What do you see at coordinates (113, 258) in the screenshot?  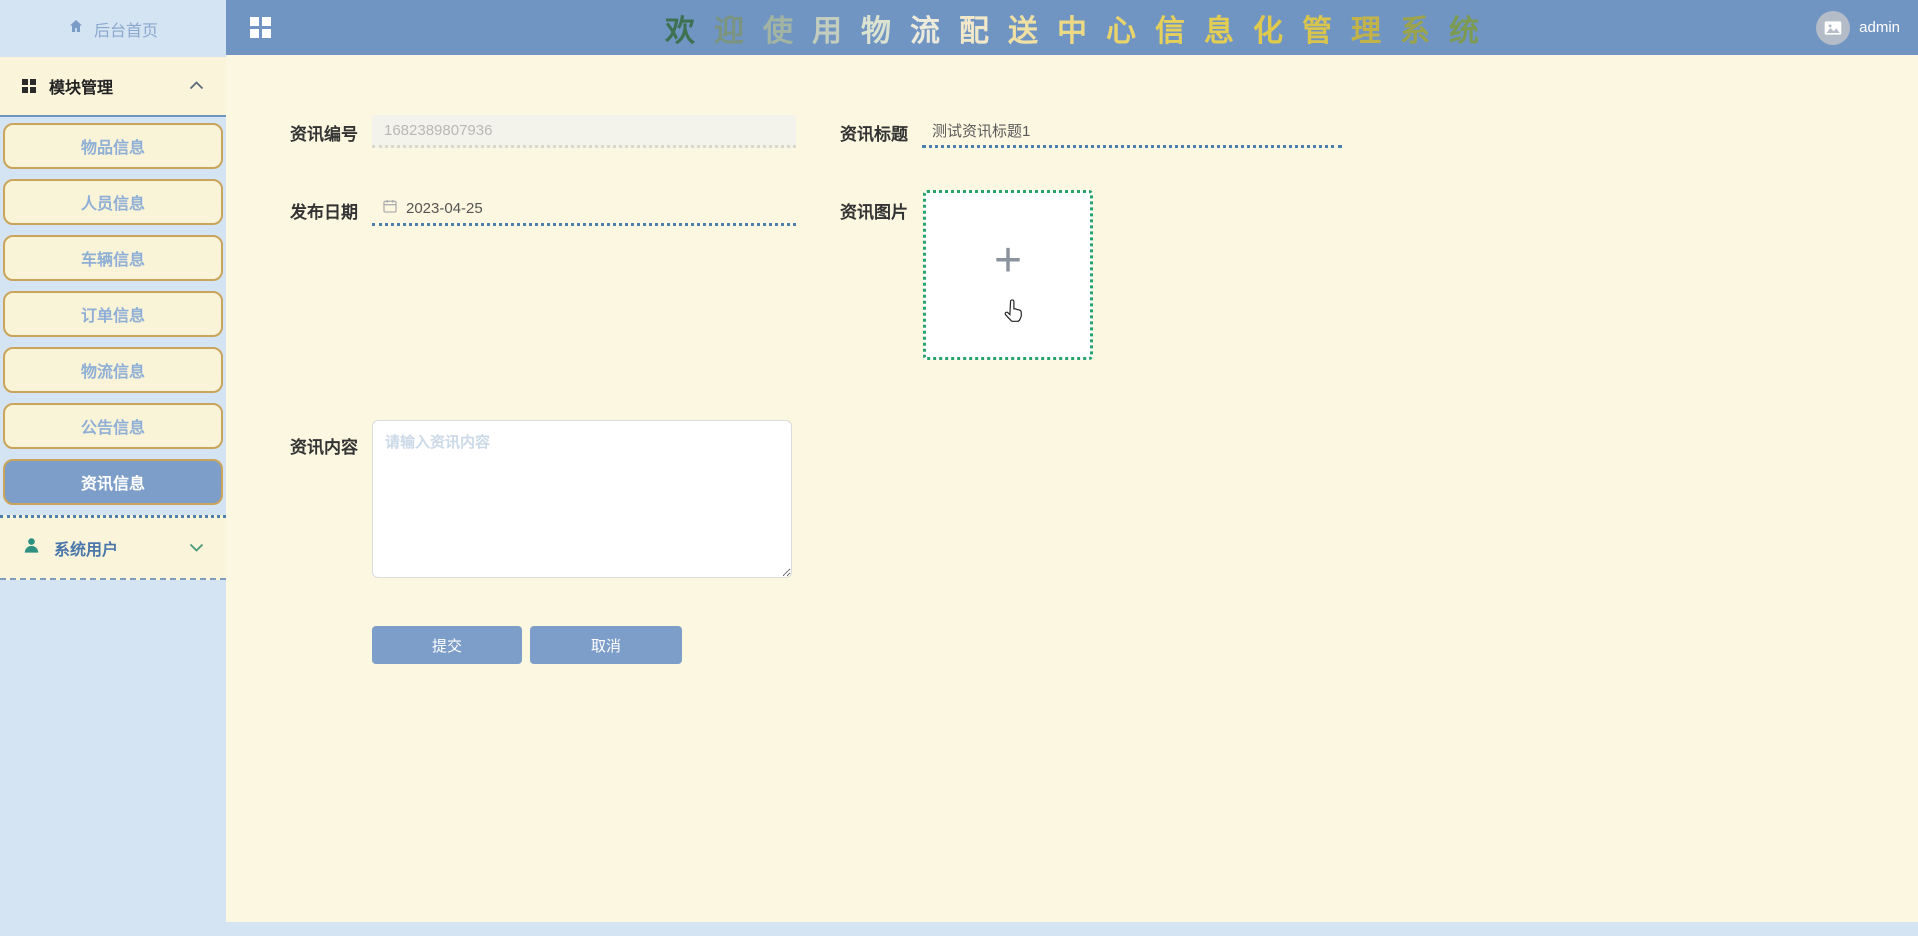 I see `sidebar-item: 车辆信息` at bounding box center [113, 258].